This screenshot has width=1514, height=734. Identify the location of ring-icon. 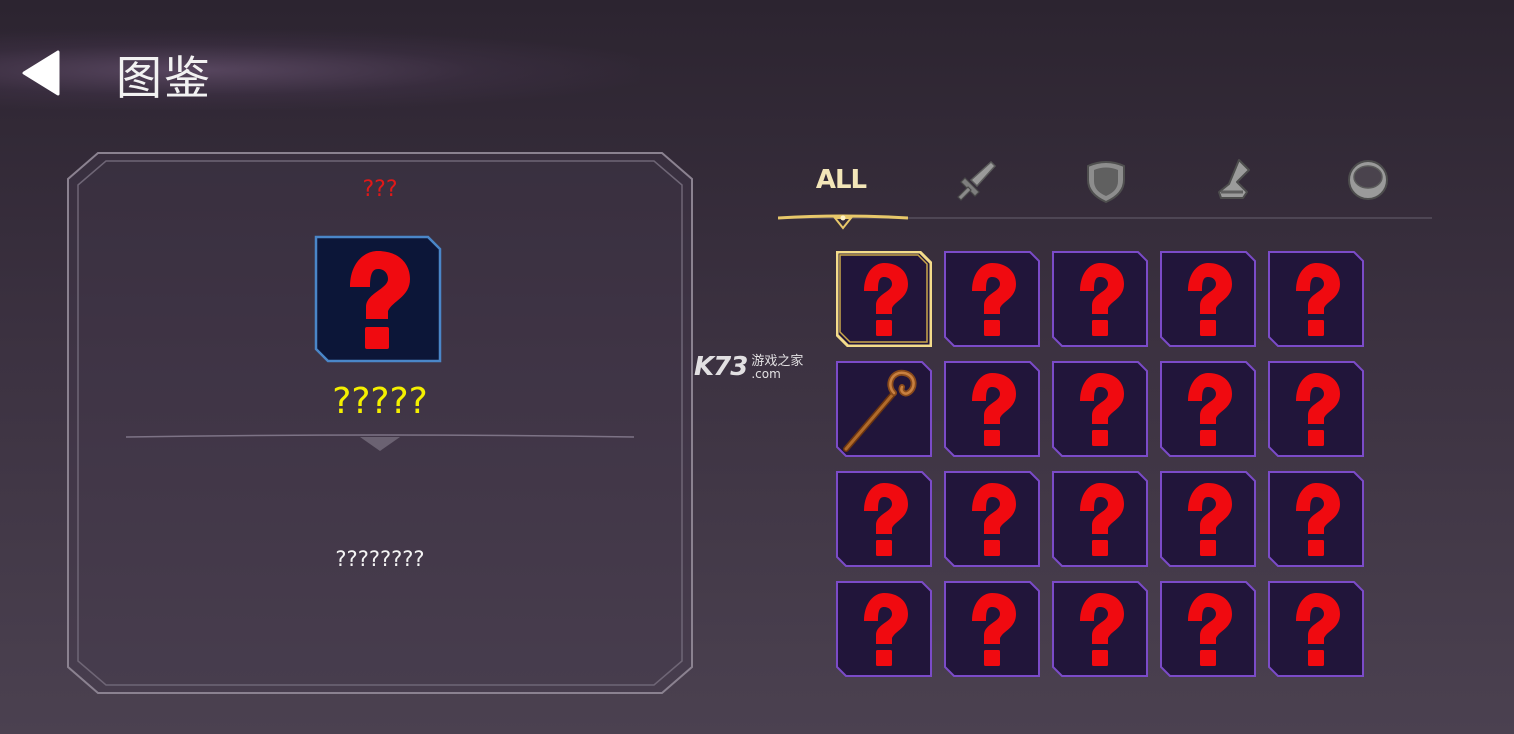
(1368, 180).